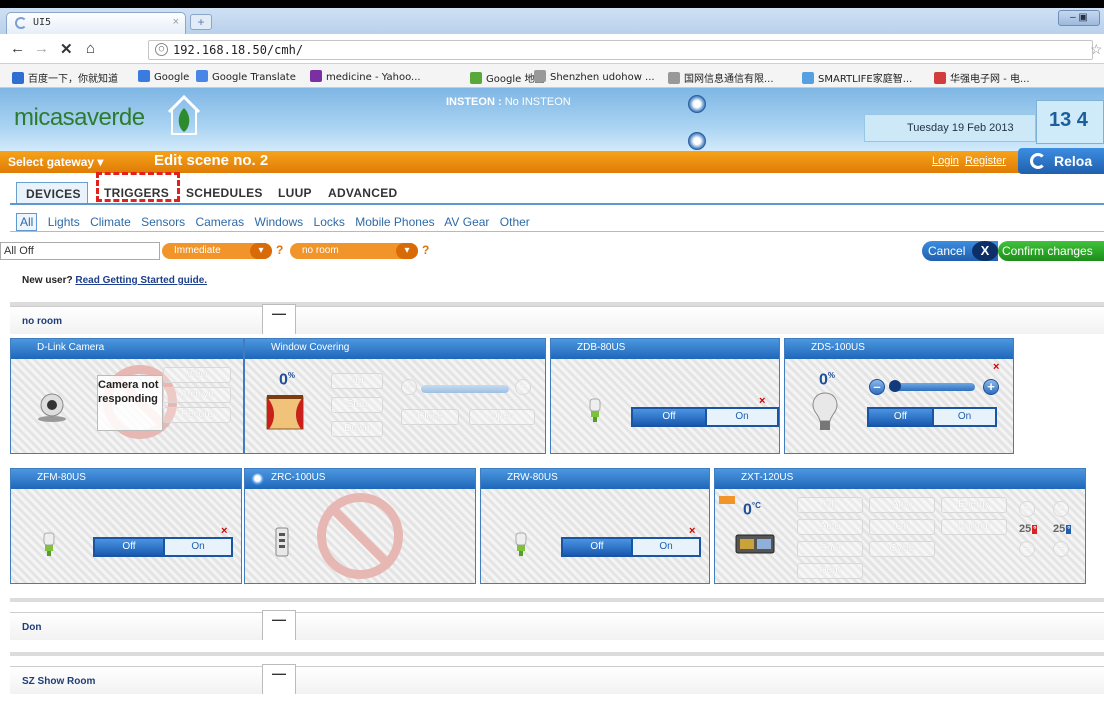 The image size is (1104, 705). I want to click on scene-title: Edit scene no. 2, so click(211, 160).